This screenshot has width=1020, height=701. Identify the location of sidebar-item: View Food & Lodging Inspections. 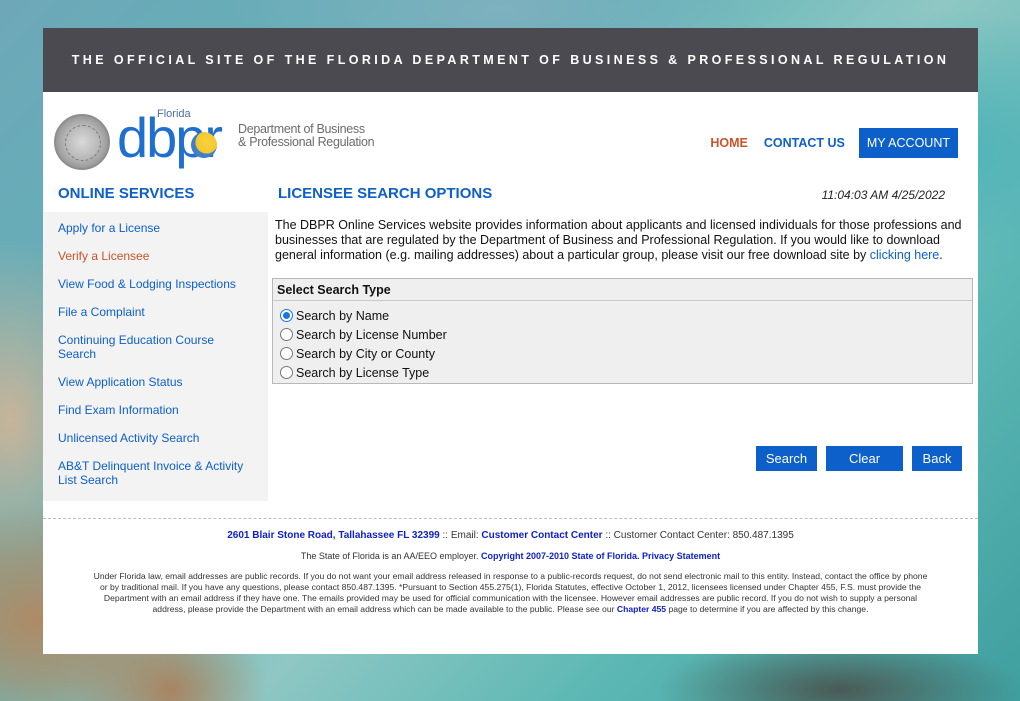
(155, 284).